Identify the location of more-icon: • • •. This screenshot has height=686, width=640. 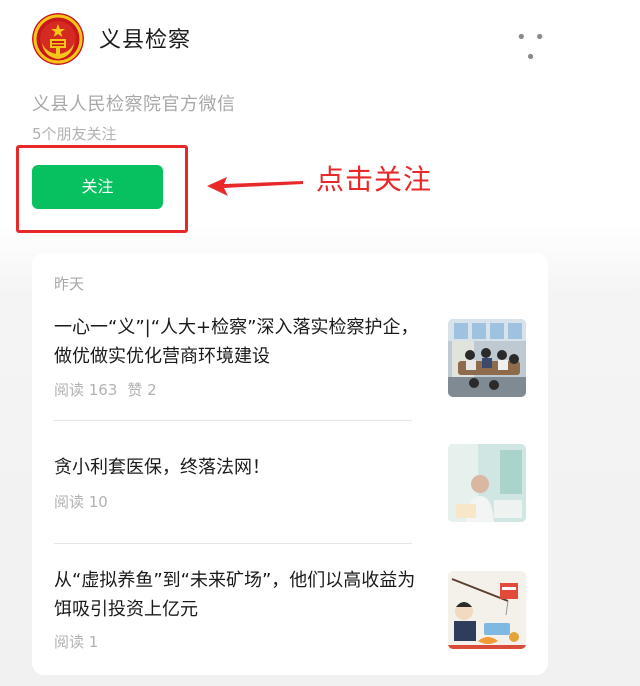
(531, 48).